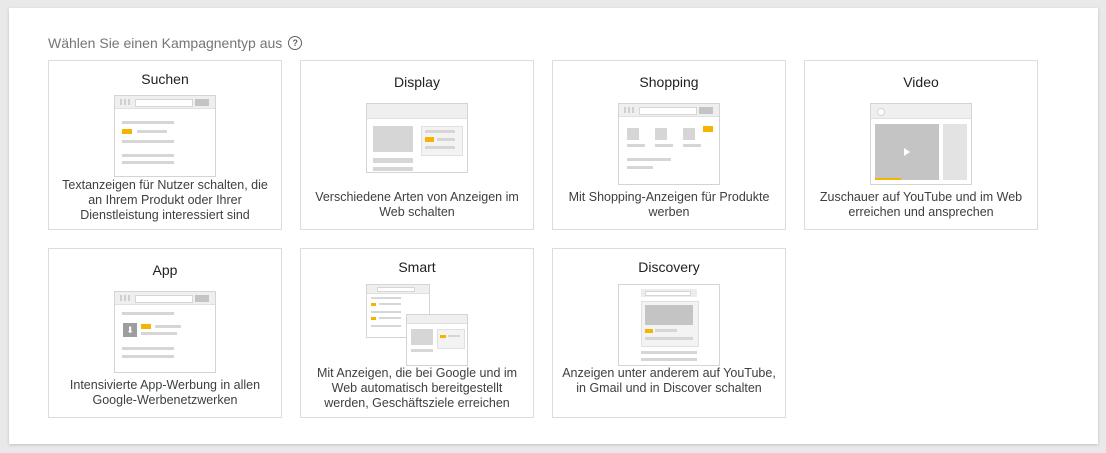 This screenshot has width=1106, height=453. I want to click on card-title: Video, so click(921, 82).